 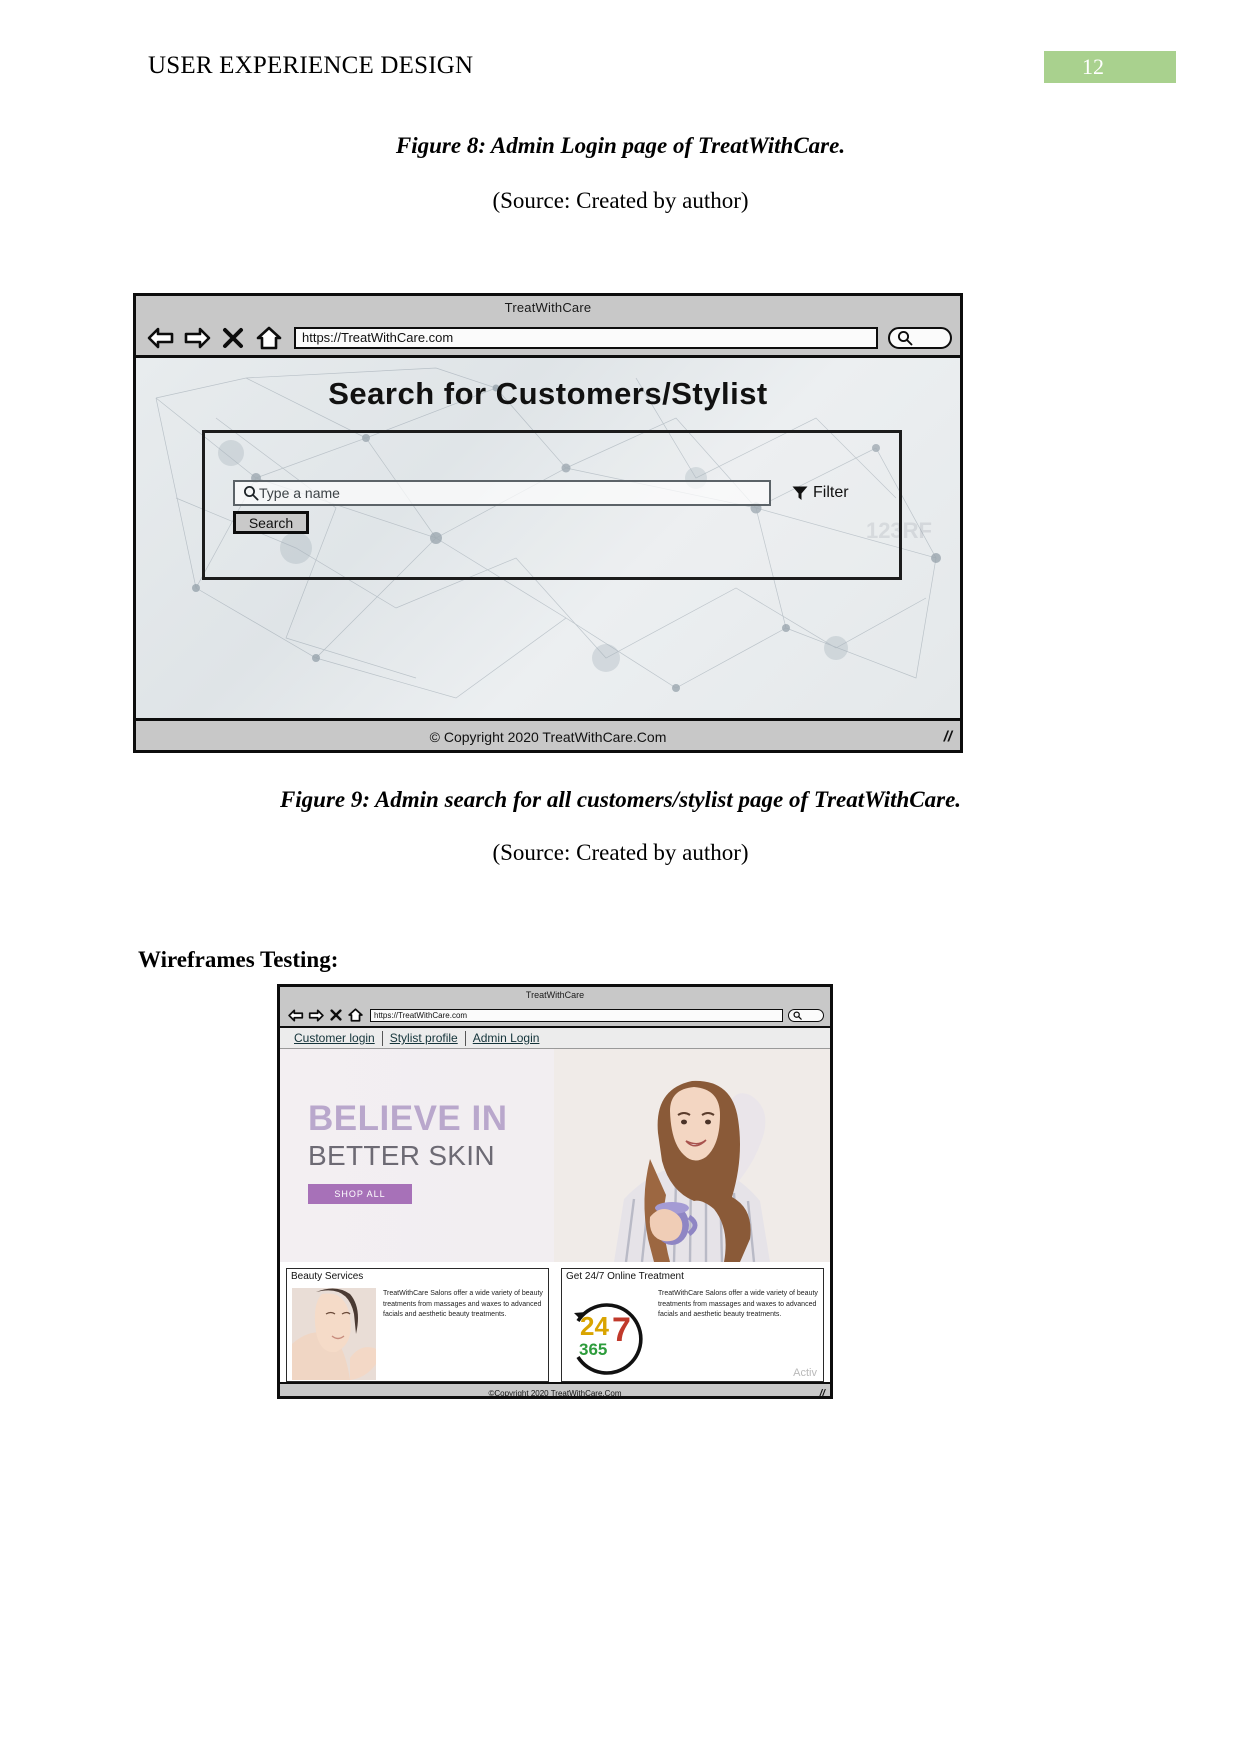 I want to click on figure-8-source: (Source: Created by author), so click(x=620, y=200).